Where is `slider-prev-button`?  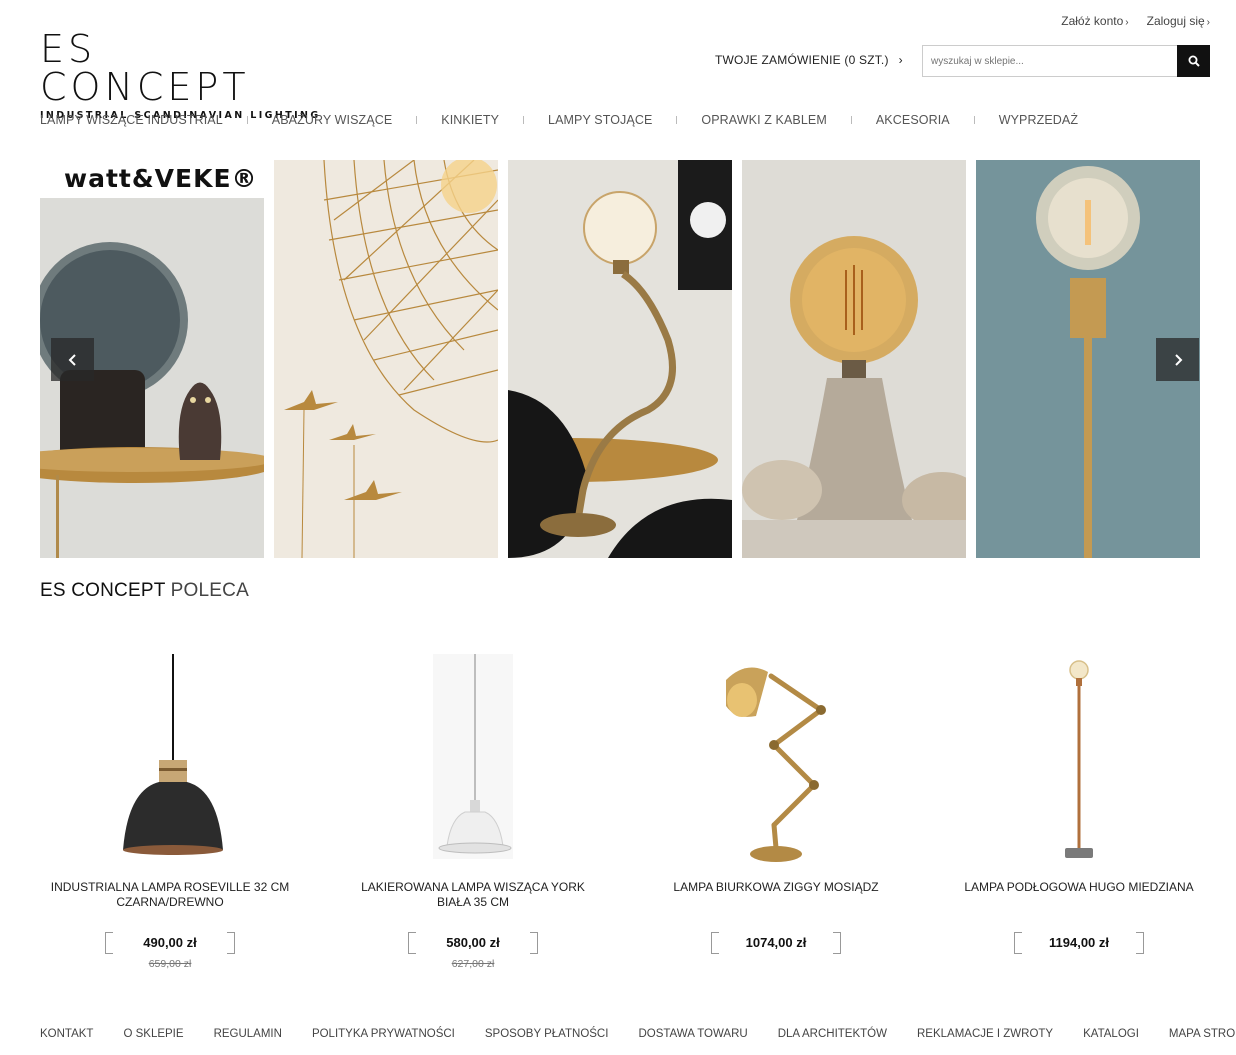 slider-prev-button is located at coordinates (72, 359).